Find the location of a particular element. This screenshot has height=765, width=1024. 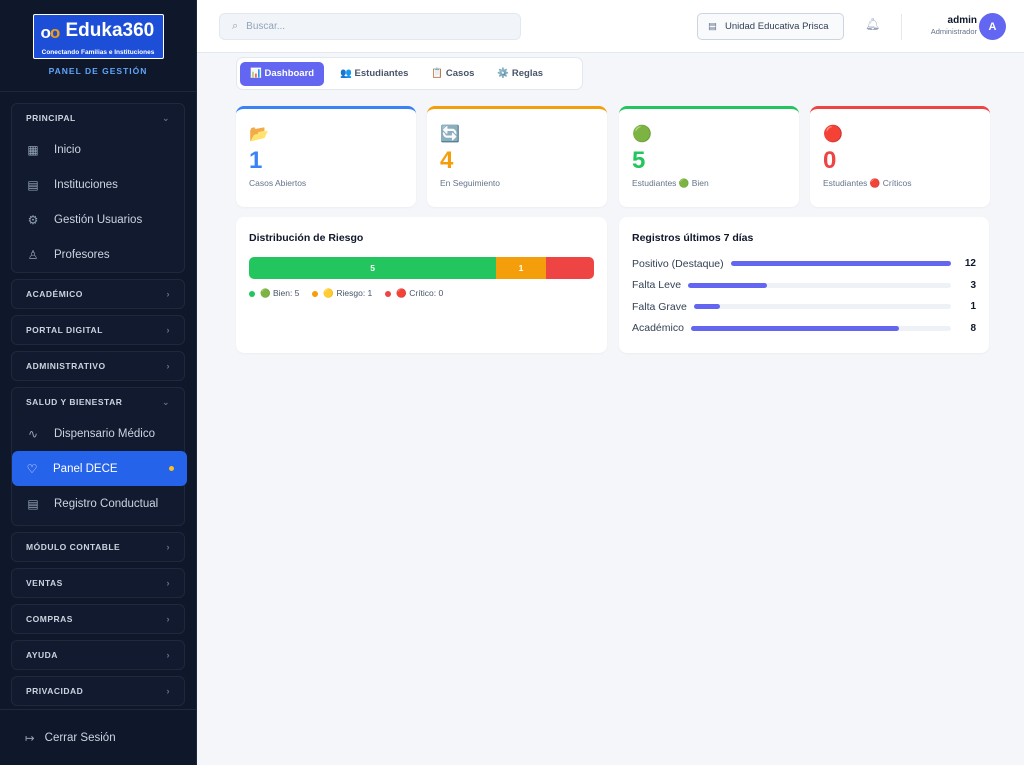

nav-group-label: PORTAL DIGITAL is located at coordinates (64, 330).